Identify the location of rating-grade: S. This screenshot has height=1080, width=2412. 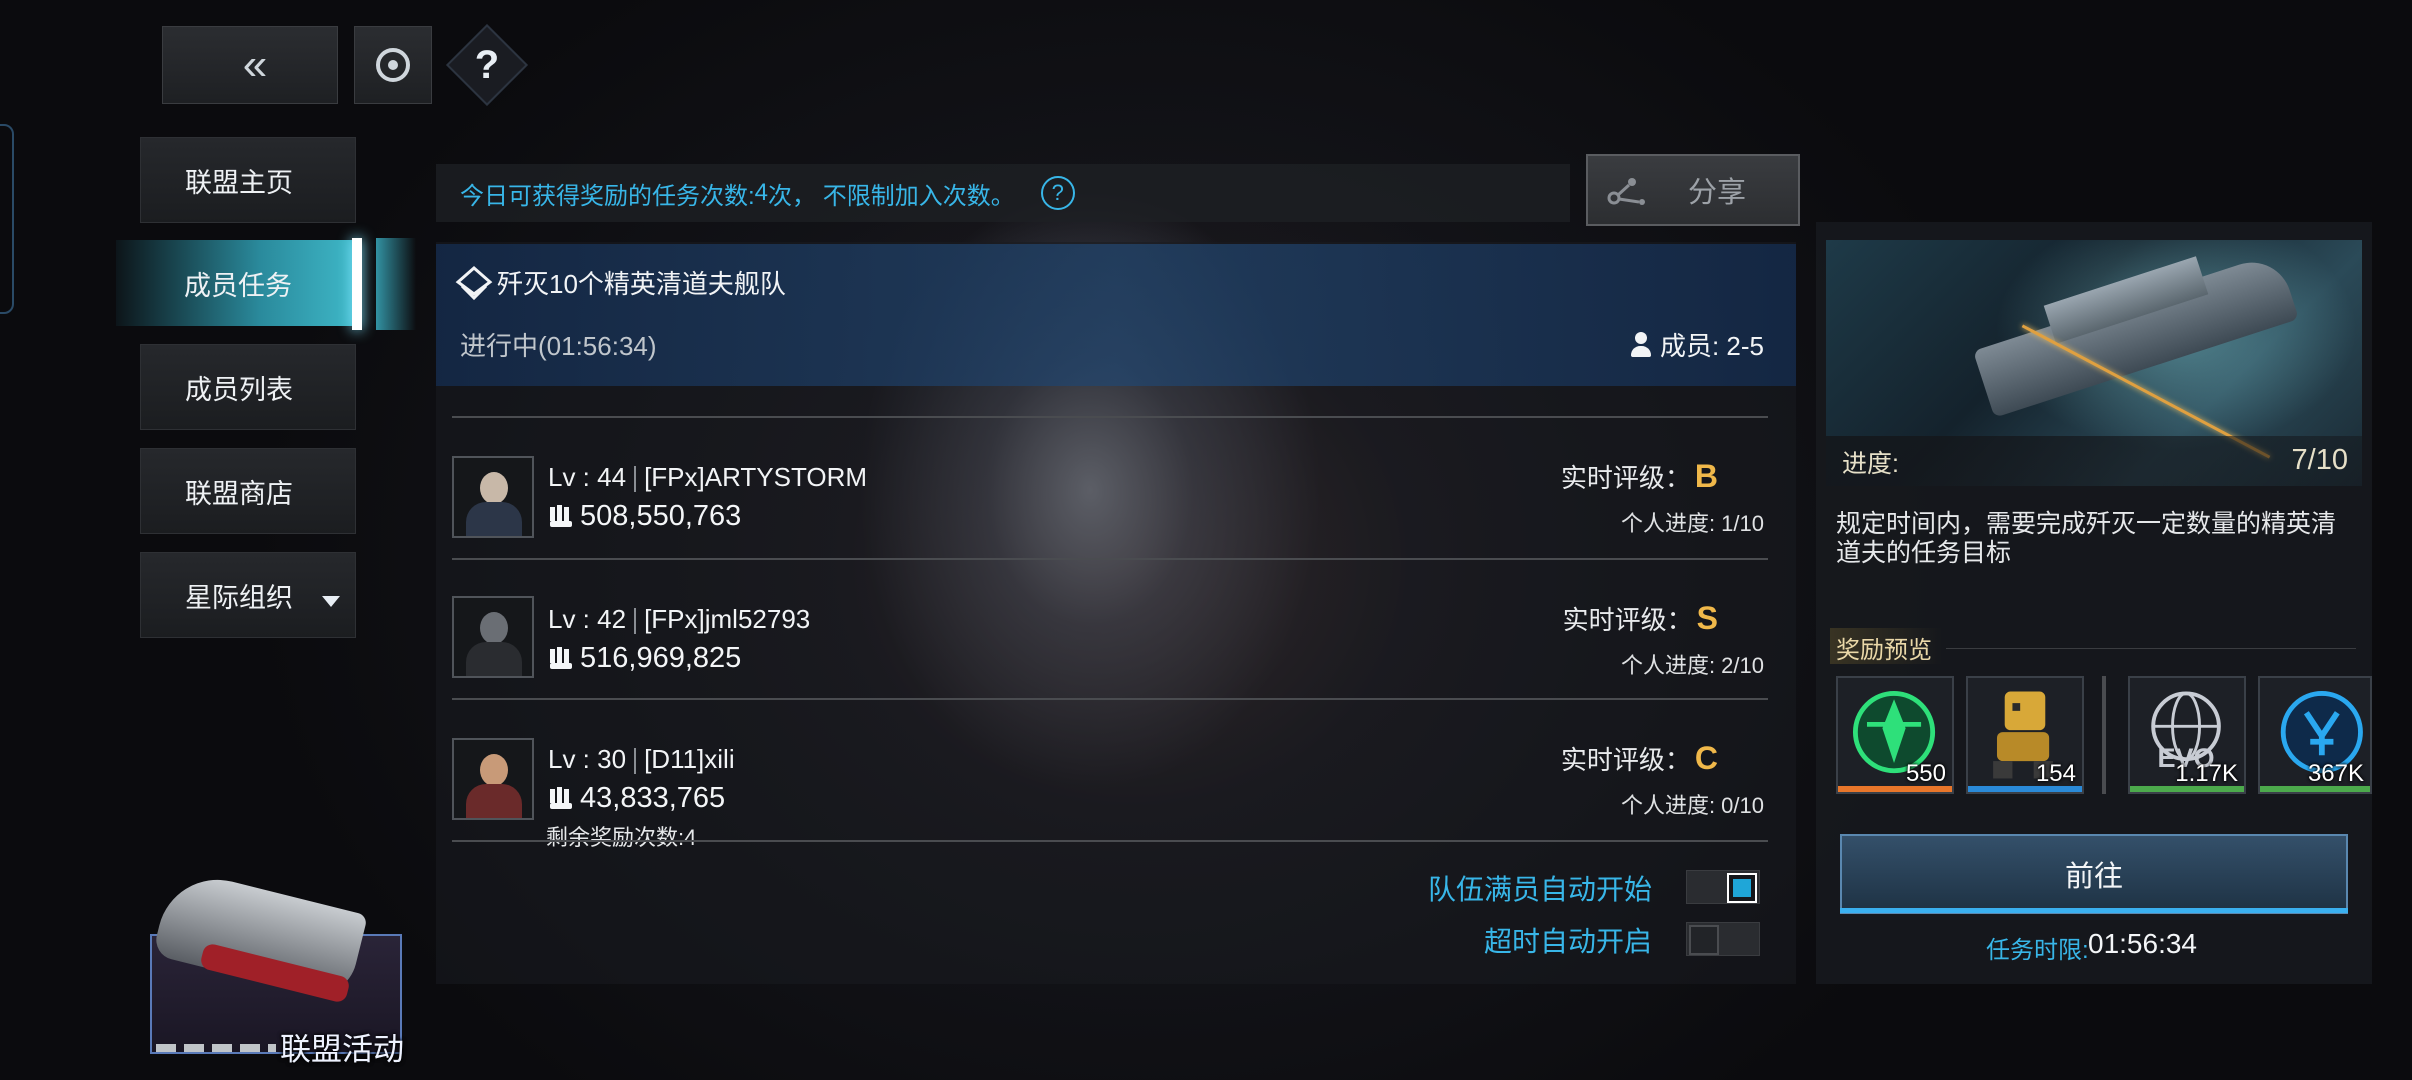
(1707, 618).